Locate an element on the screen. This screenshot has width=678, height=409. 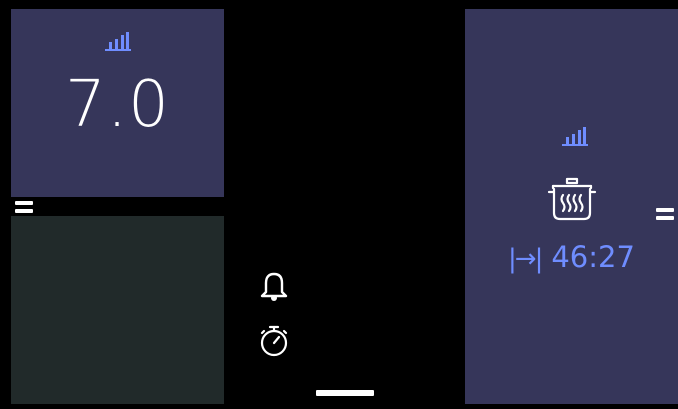
pot-steam-icon is located at coordinates (572, 200).